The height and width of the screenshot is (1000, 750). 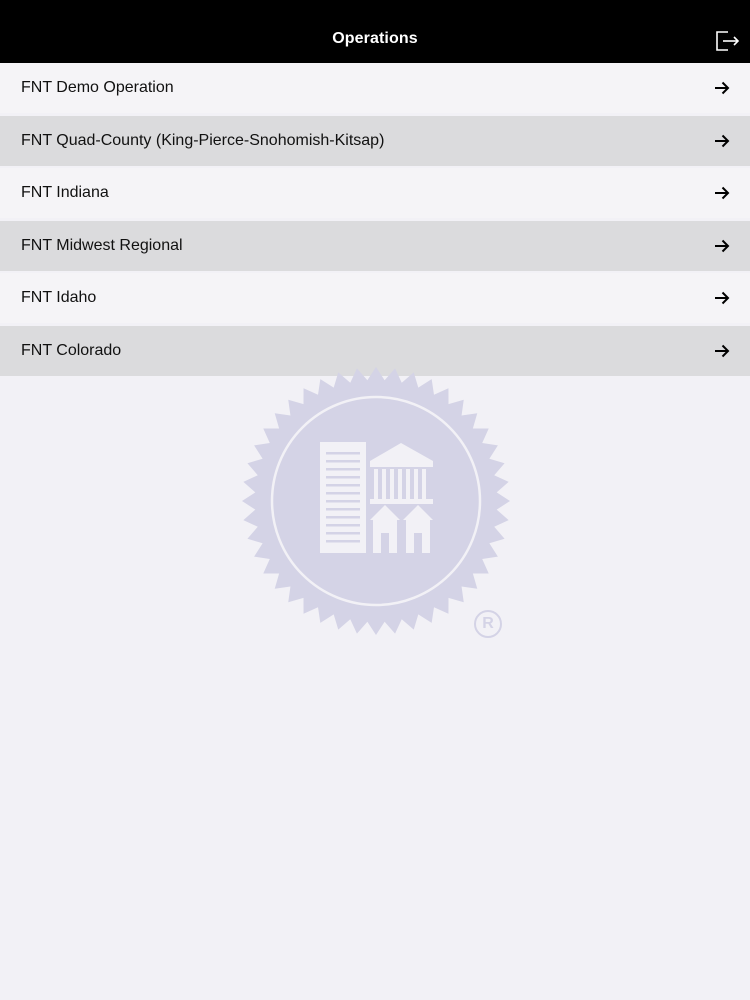 What do you see at coordinates (375, 38) in the screenshot?
I see `page-title: Operations` at bounding box center [375, 38].